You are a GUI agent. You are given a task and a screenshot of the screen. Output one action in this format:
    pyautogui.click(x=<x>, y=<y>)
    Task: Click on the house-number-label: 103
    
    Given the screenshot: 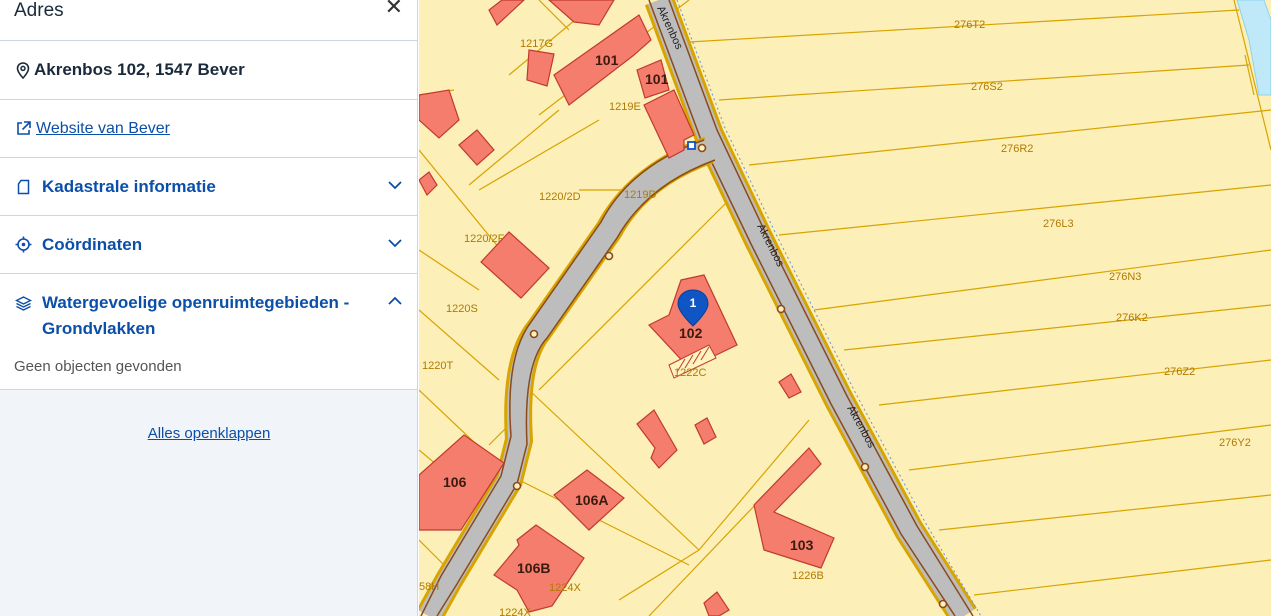 What is the action you would take?
    pyautogui.click(x=802, y=545)
    